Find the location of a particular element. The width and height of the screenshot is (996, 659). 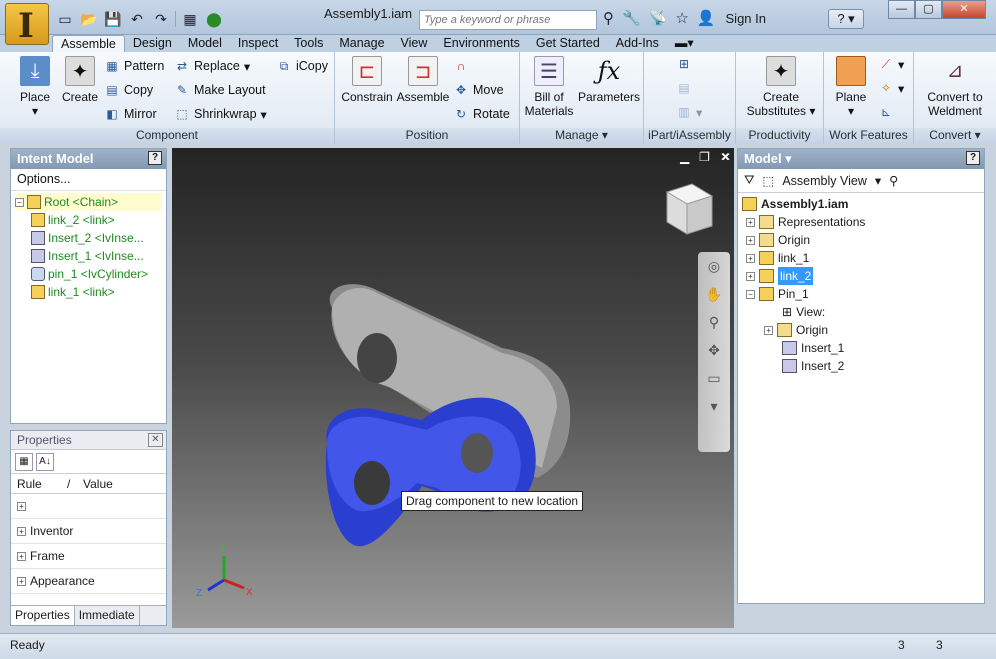

zoom-icon: ⚲ is located at coordinates (714, 322).